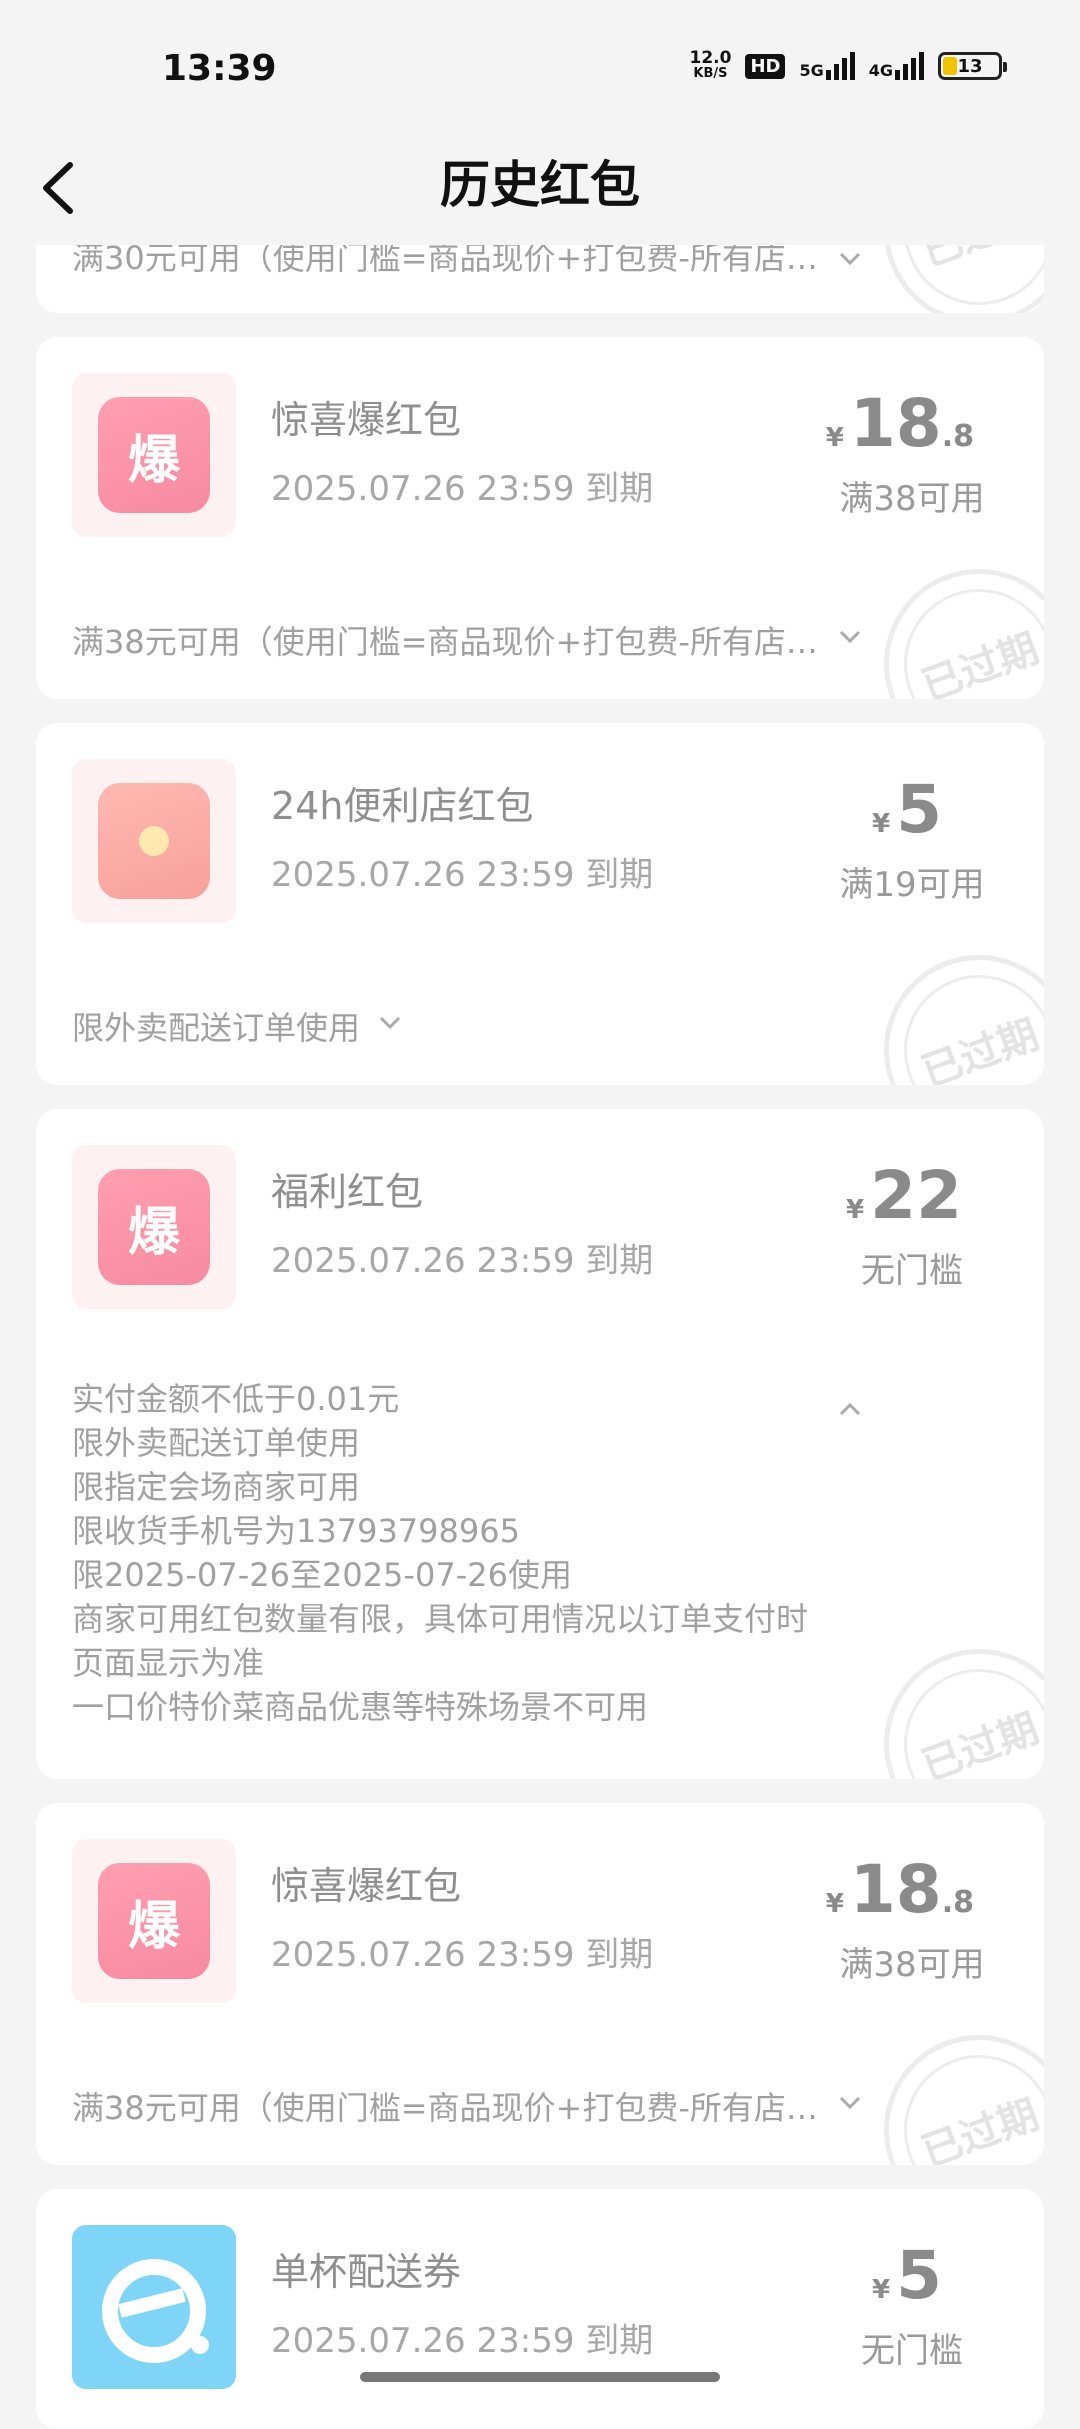 Image resolution: width=1080 pixels, height=2429 pixels. Describe the element at coordinates (540, 2377) in the screenshot. I see `home-indicator` at that location.